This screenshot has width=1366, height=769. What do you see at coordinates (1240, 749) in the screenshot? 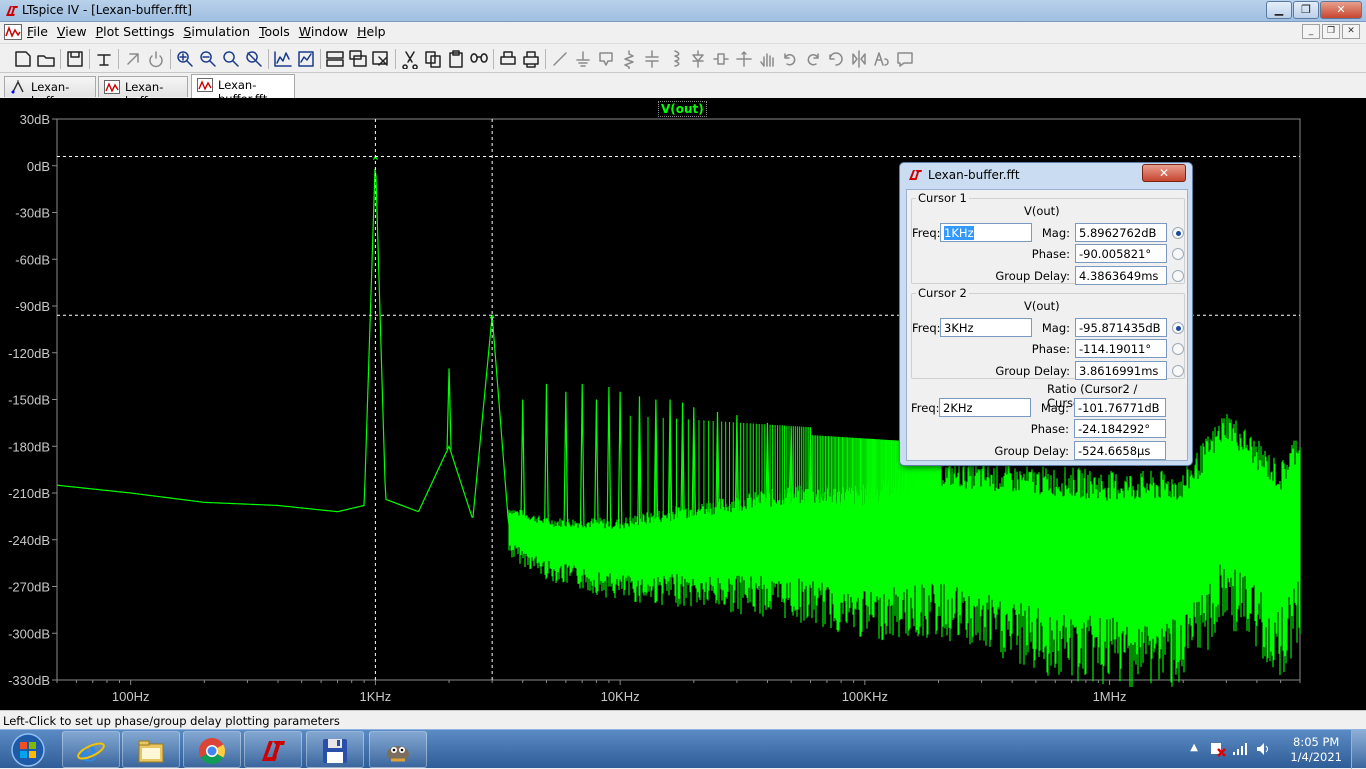
I see `network-icon` at bounding box center [1240, 749].